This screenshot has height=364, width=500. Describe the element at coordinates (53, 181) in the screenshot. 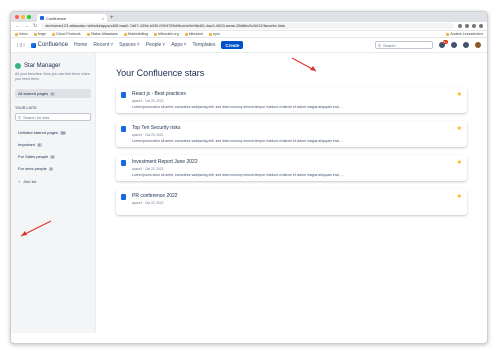

I see `add-list-button: + Add list` at that location.